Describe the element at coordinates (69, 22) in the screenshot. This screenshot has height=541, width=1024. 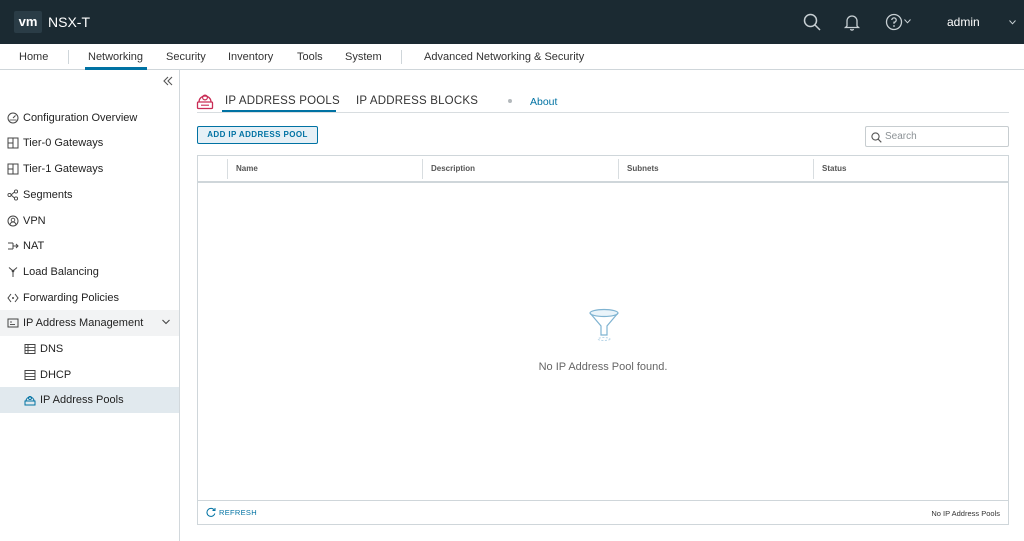
I see `product-name: NSX-T` at that location.